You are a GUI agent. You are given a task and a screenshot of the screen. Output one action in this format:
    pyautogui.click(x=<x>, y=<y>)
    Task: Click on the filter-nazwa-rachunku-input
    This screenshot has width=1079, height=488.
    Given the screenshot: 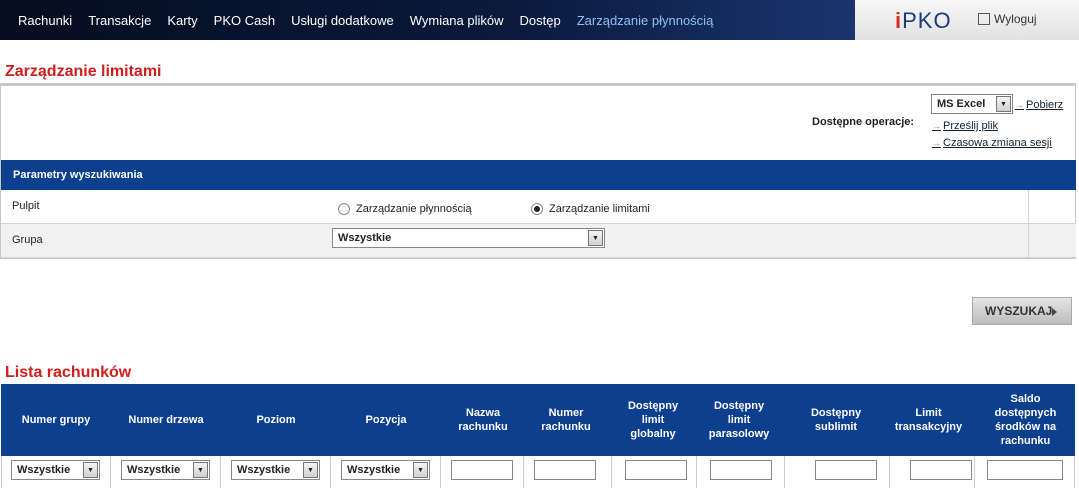 What is the action you would take?
    pyautogui.click(x=482, y=470)
    